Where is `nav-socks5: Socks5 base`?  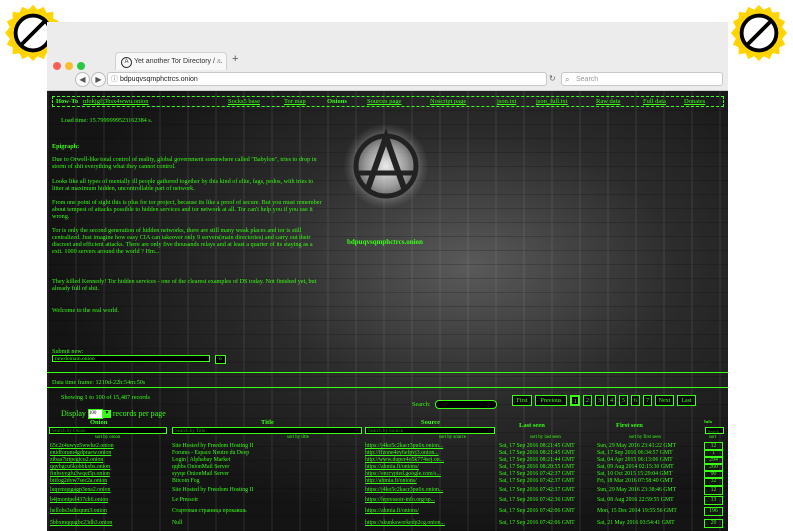 nav-socks5: Socks5 base is located at coordinates (244, 101).